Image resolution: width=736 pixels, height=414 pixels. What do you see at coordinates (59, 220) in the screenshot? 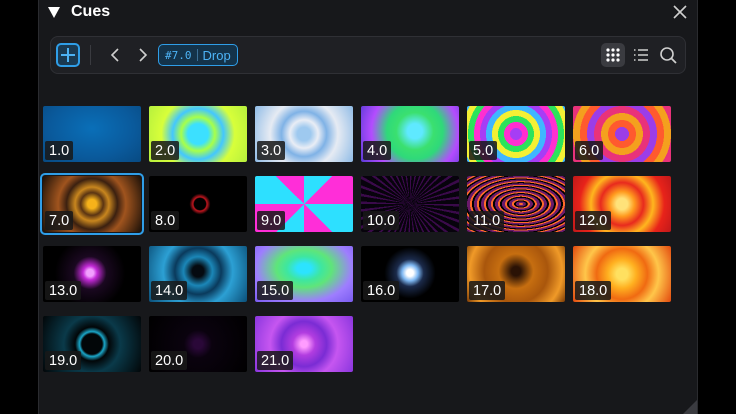
I see `cue-label: 7.0` at bounding box center [59, 220].